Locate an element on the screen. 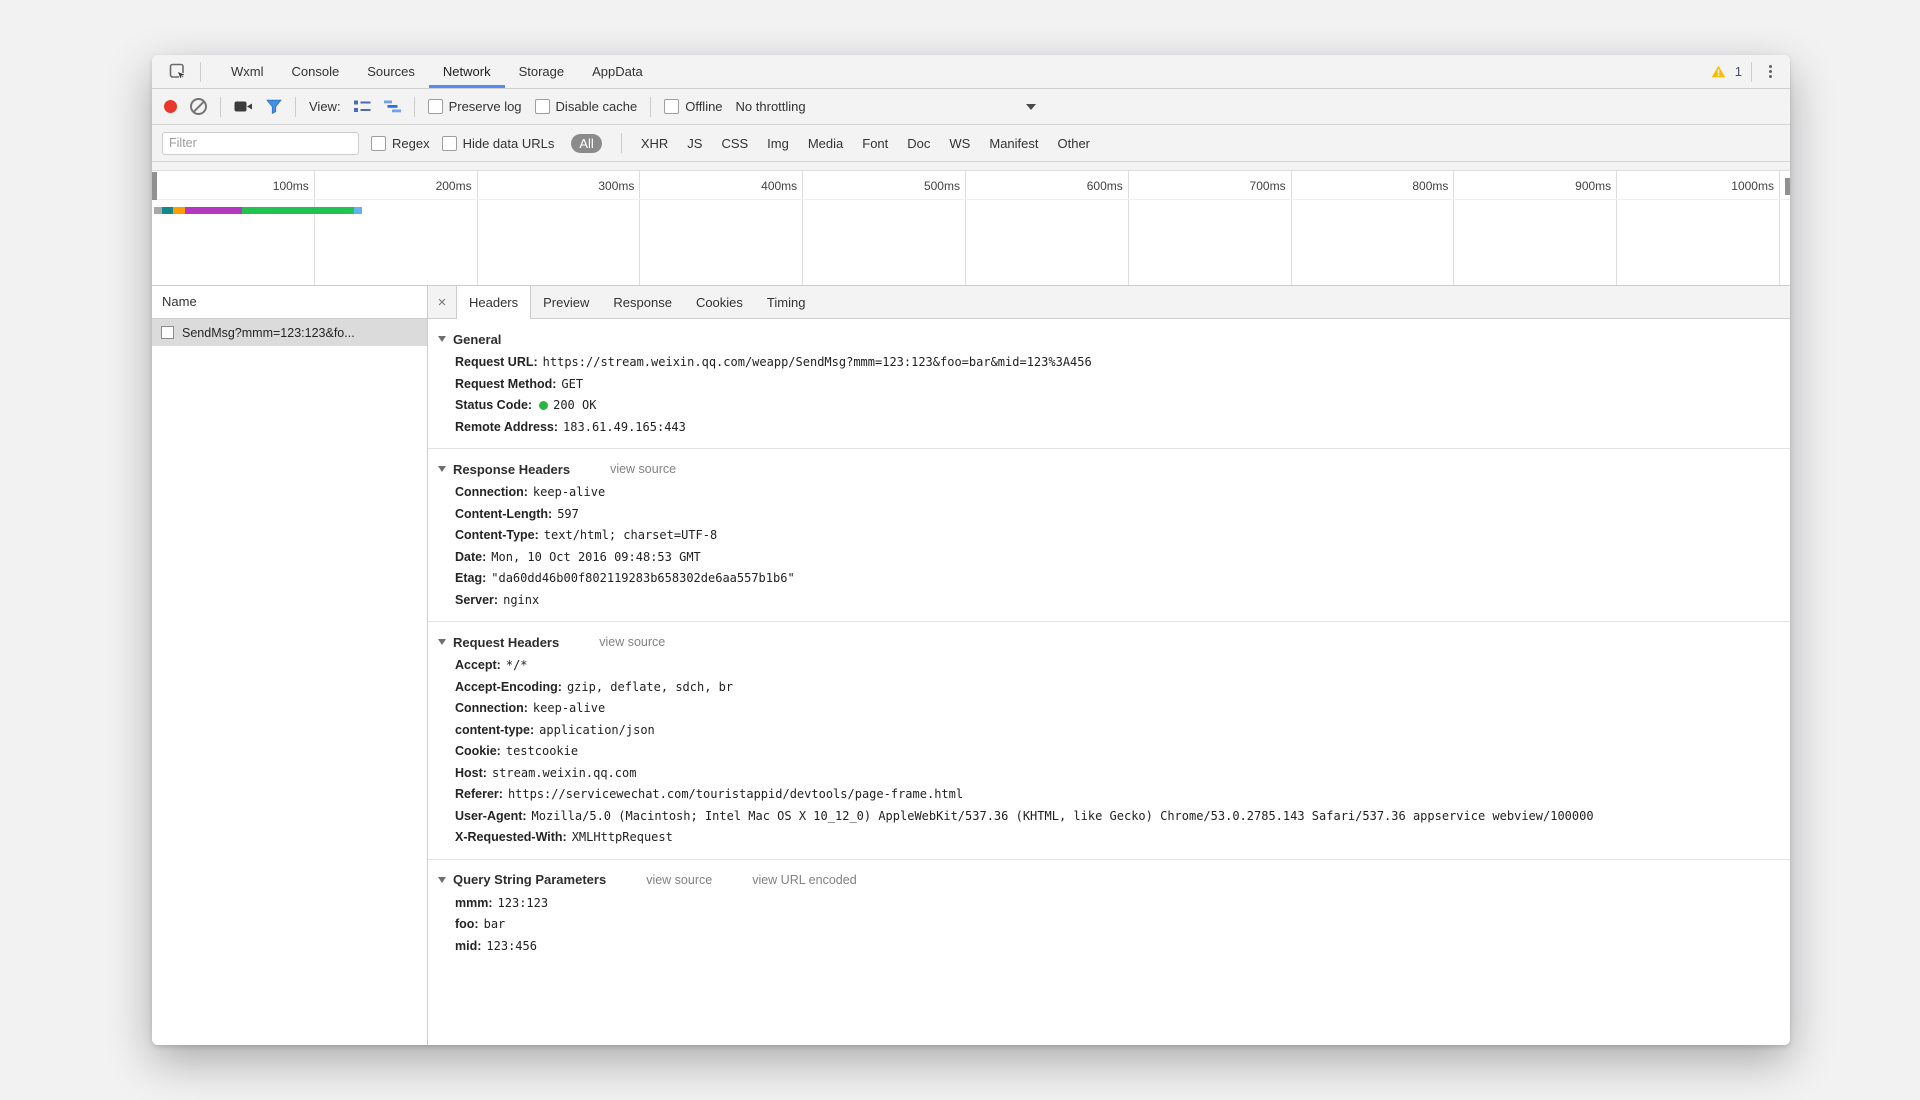 This screenshot has height=1100, width=1920. field-key: X-Requested-With: is located at coordinates (511, 837).